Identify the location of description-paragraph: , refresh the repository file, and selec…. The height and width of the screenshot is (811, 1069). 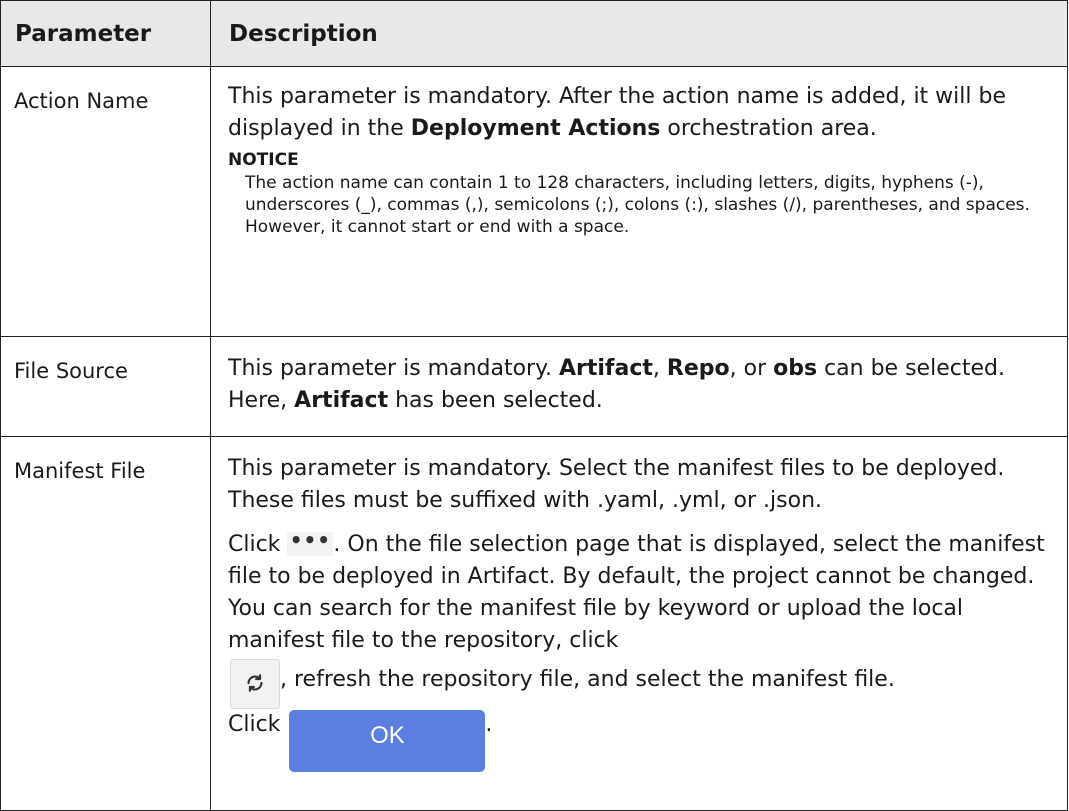
(642, 683).